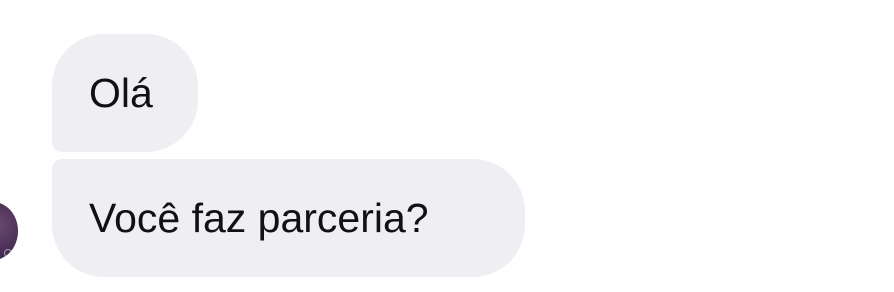  What do you see at coordinates (121, 92) in the screenshot?
I see `message-text: Olá` at bounding box center [121, 92].